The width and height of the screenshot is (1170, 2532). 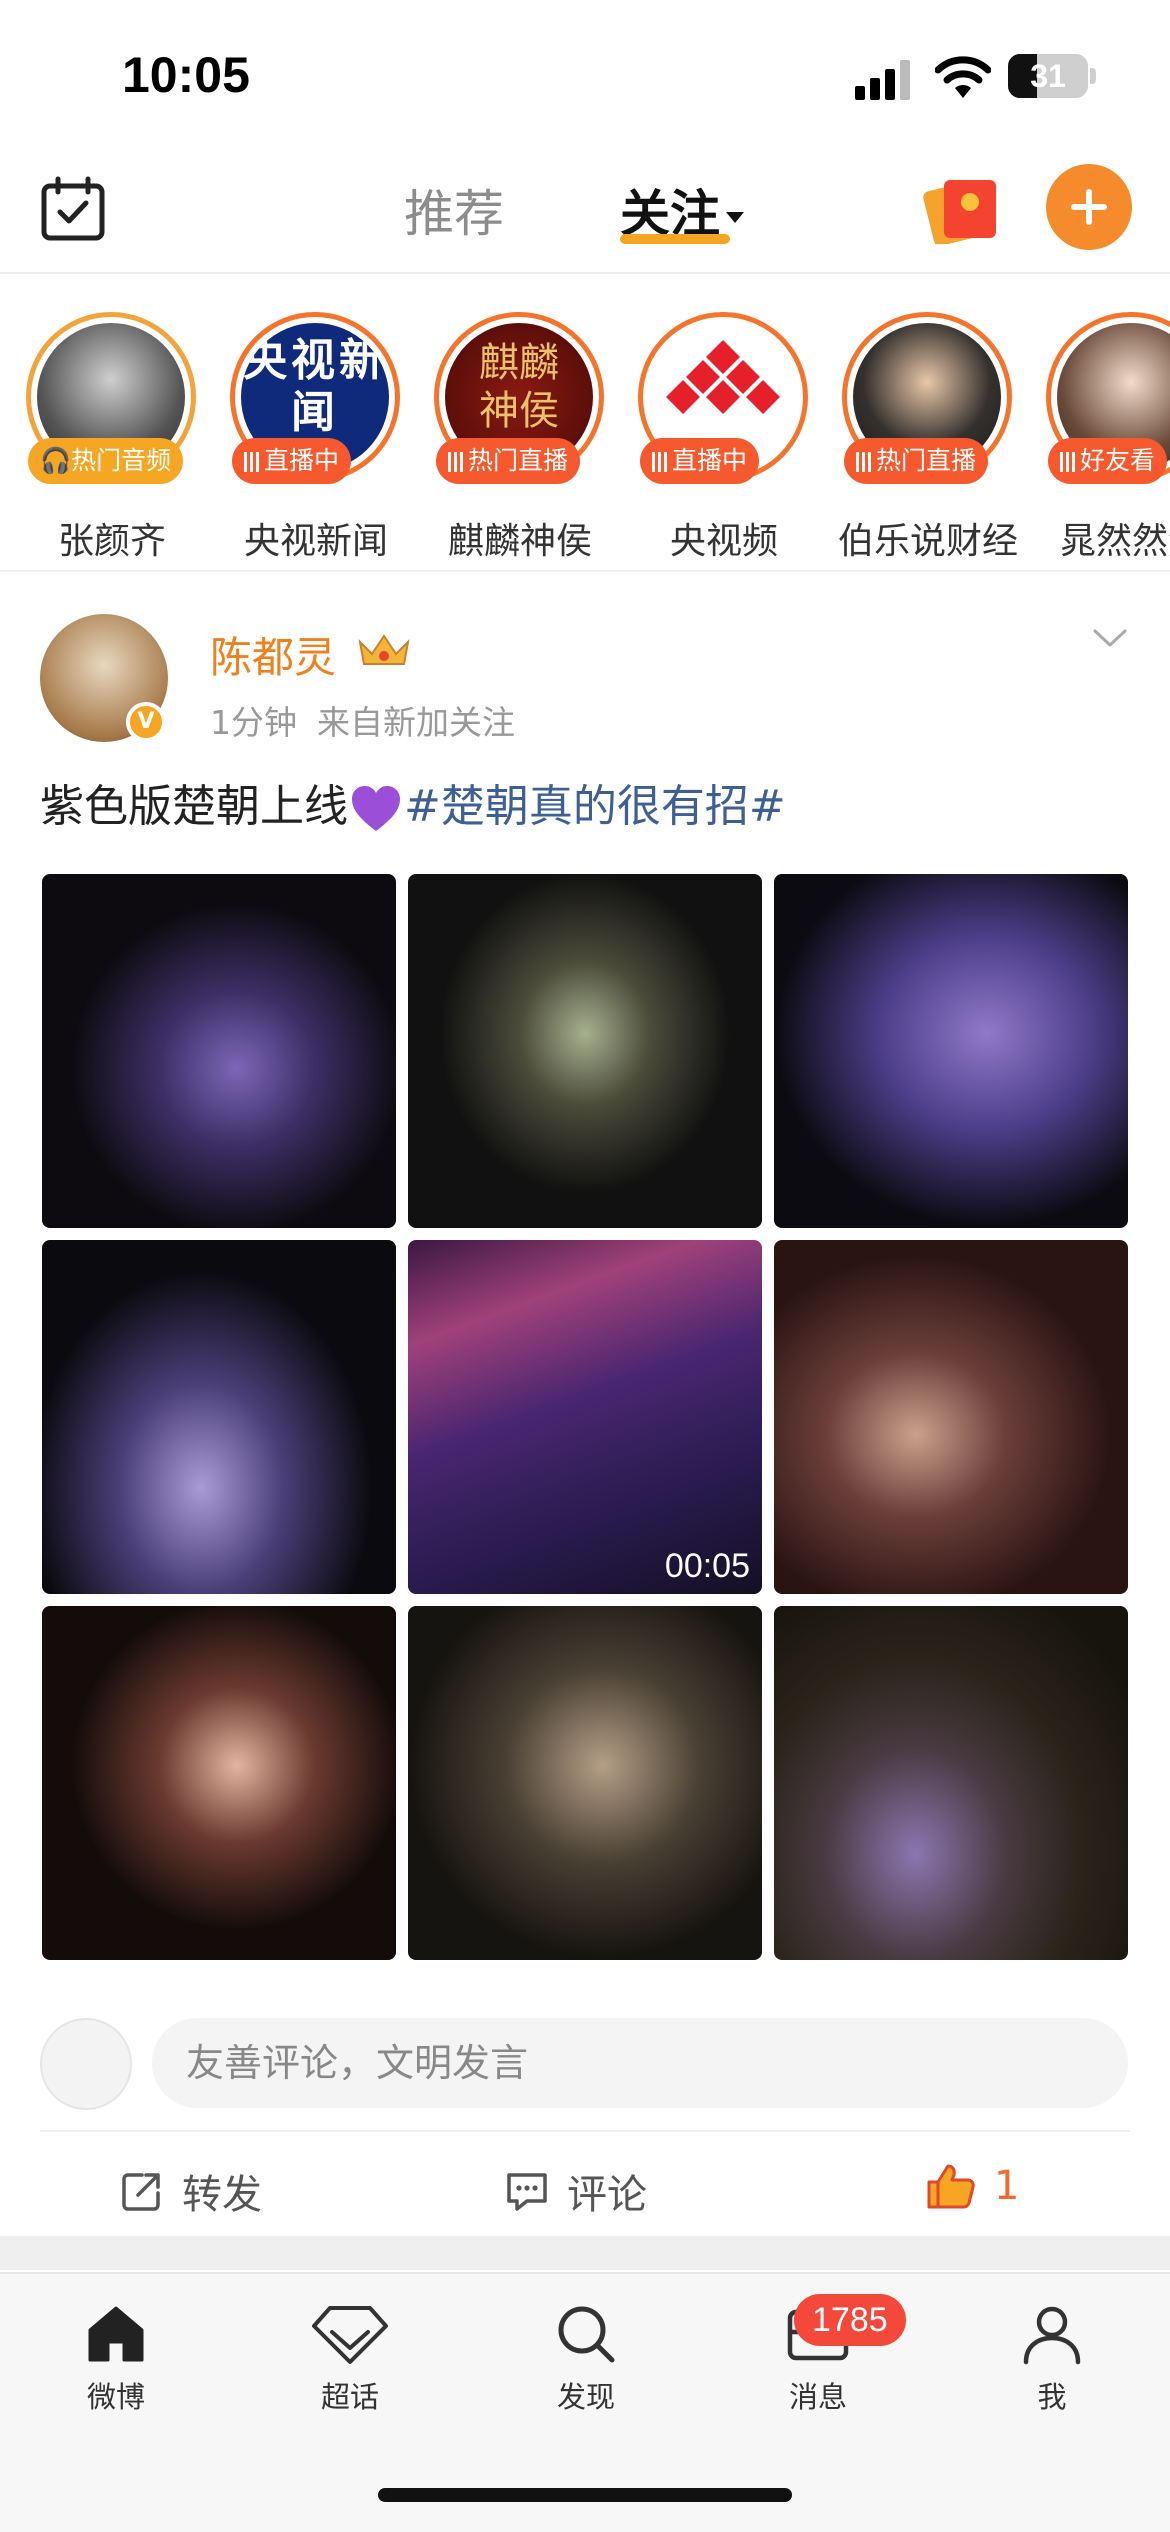 What do you see at coordinates (416, 722) in the screenshot?
I see `post-source: 来自新加关注` at bounding box center [416, 722].